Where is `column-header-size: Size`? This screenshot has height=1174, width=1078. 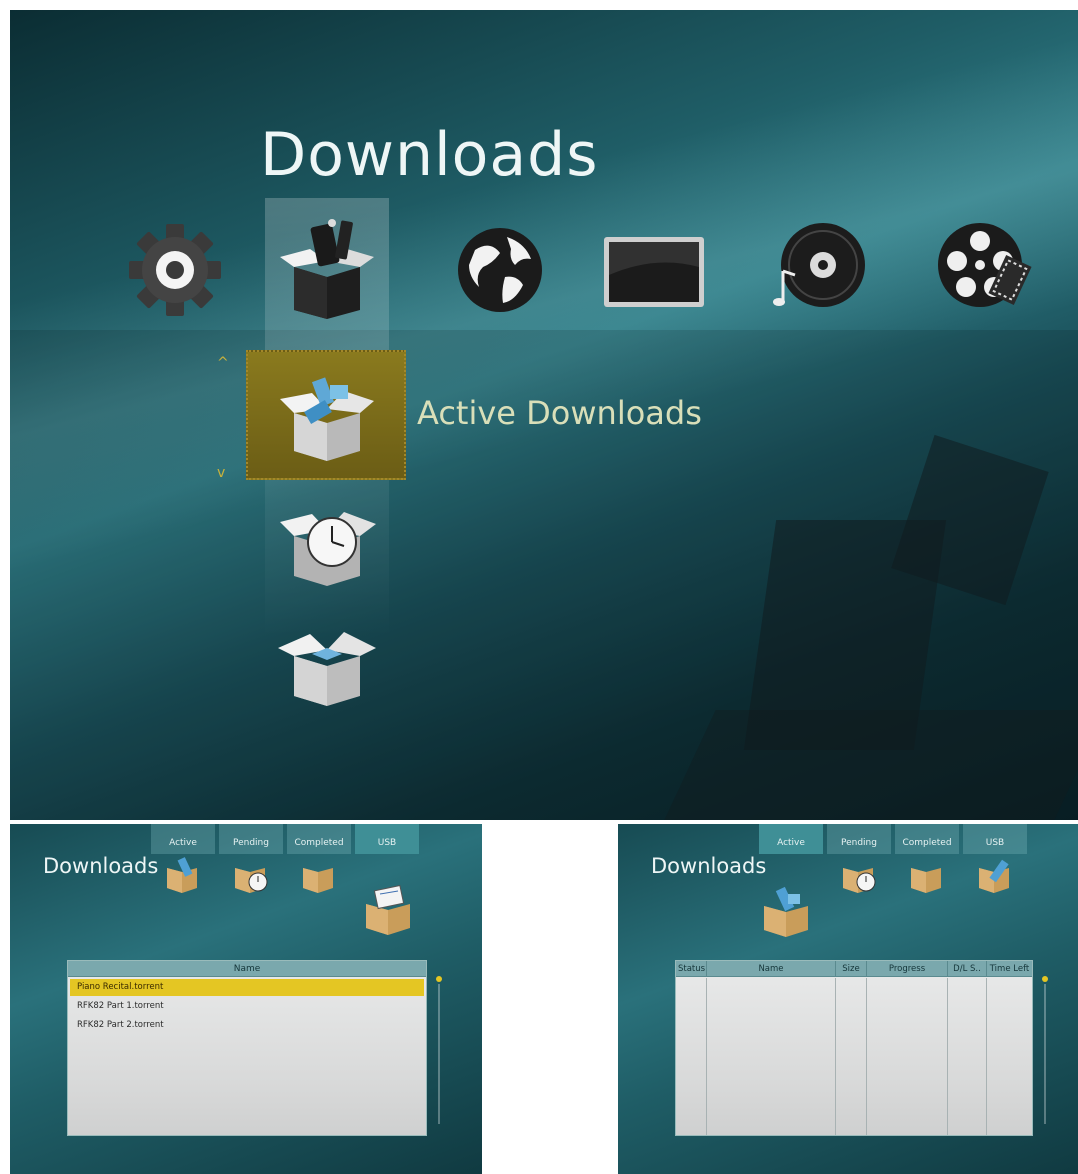
column-header-size: Size is located at coordinates (851, 968).